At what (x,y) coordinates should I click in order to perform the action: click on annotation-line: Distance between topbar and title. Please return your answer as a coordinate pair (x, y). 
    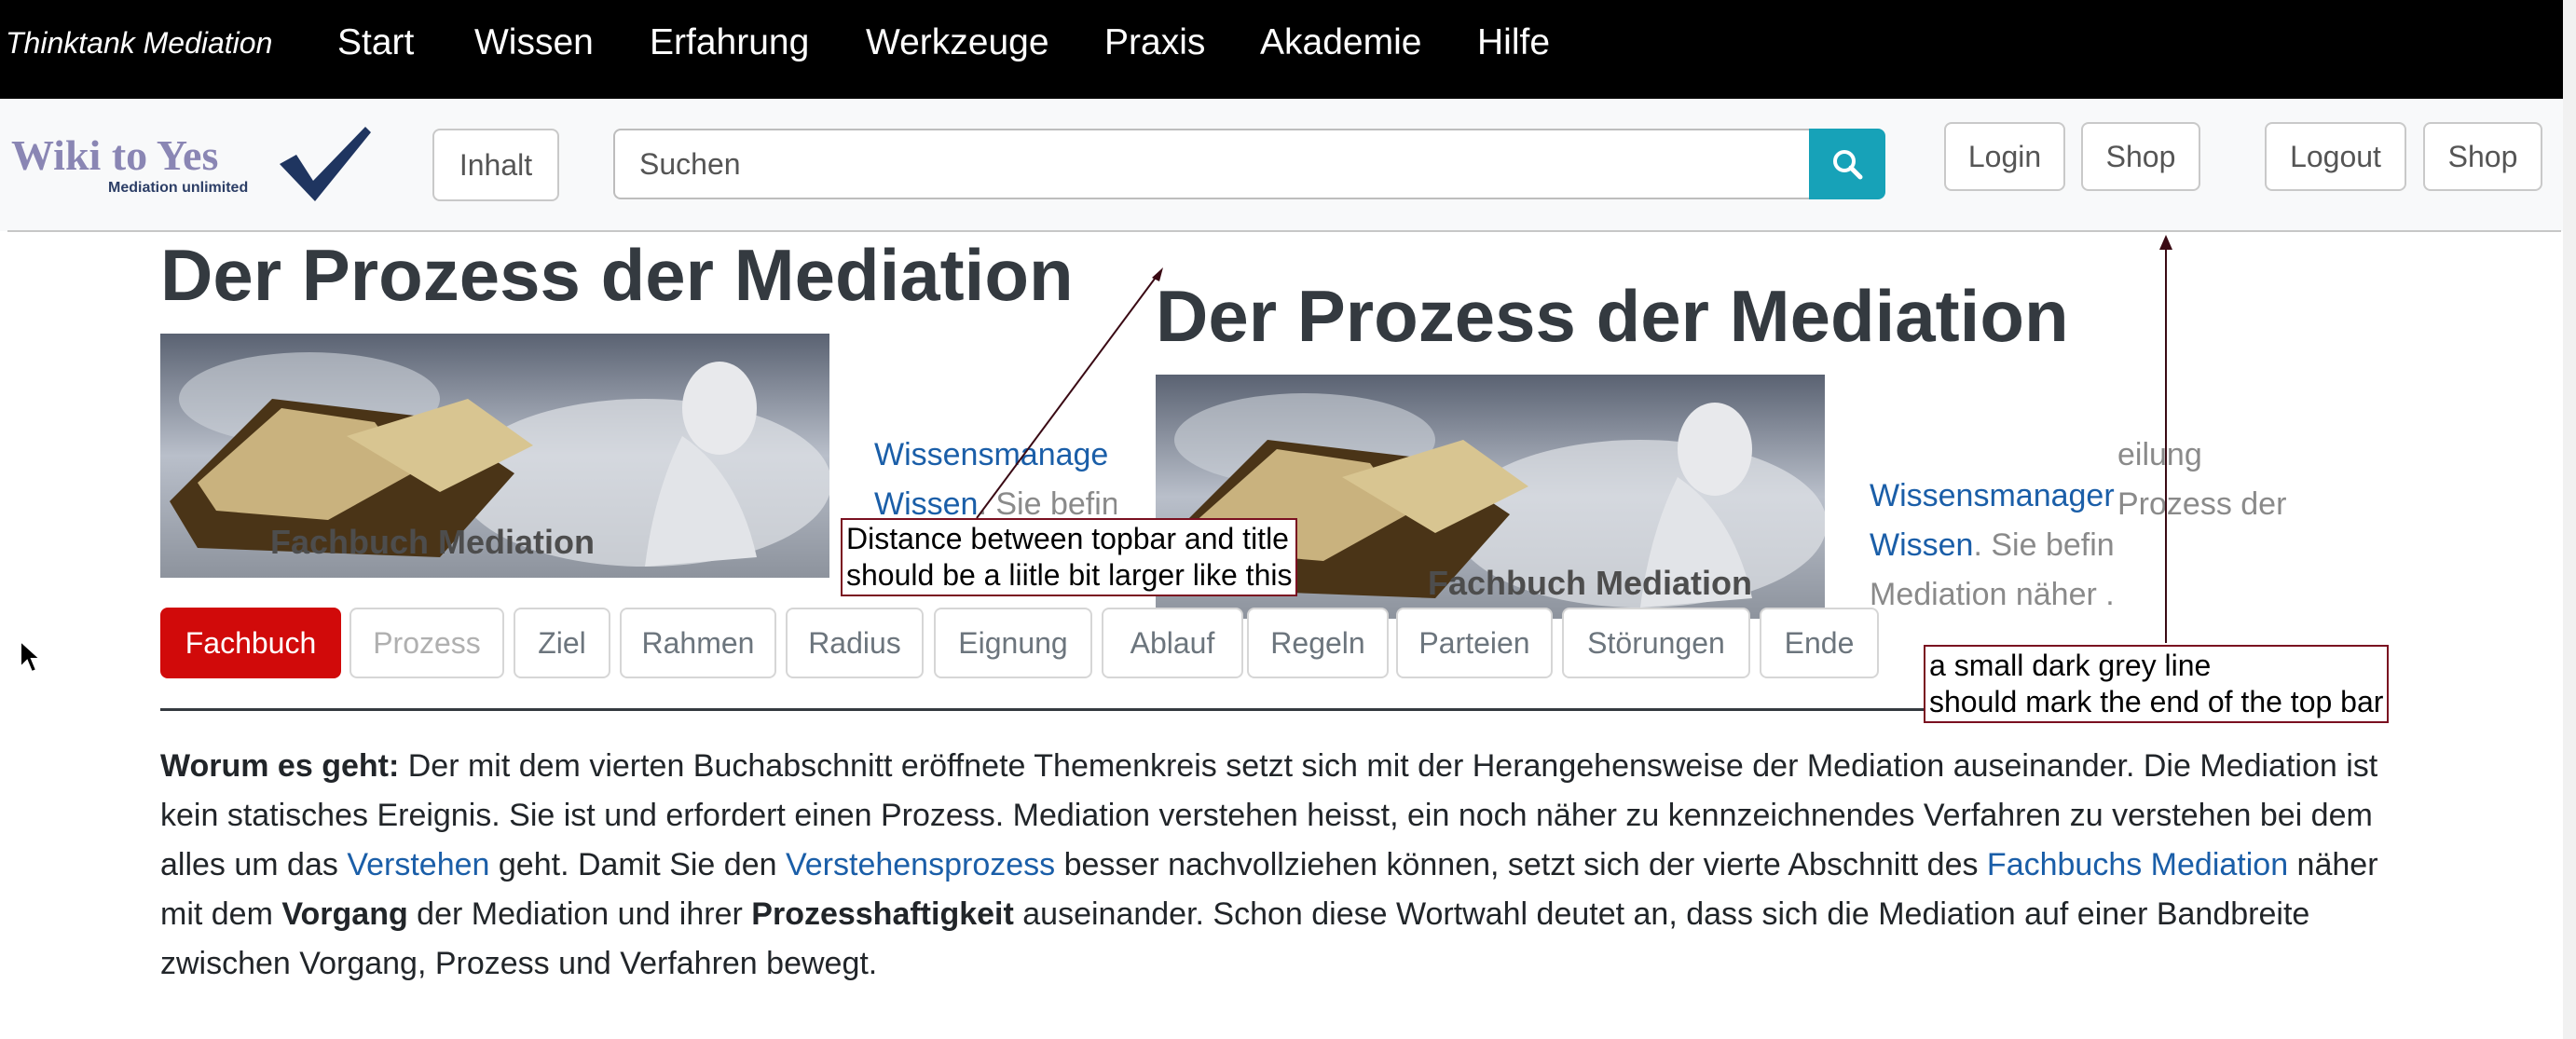
    Looking at the image, I should click on (1067, 538).